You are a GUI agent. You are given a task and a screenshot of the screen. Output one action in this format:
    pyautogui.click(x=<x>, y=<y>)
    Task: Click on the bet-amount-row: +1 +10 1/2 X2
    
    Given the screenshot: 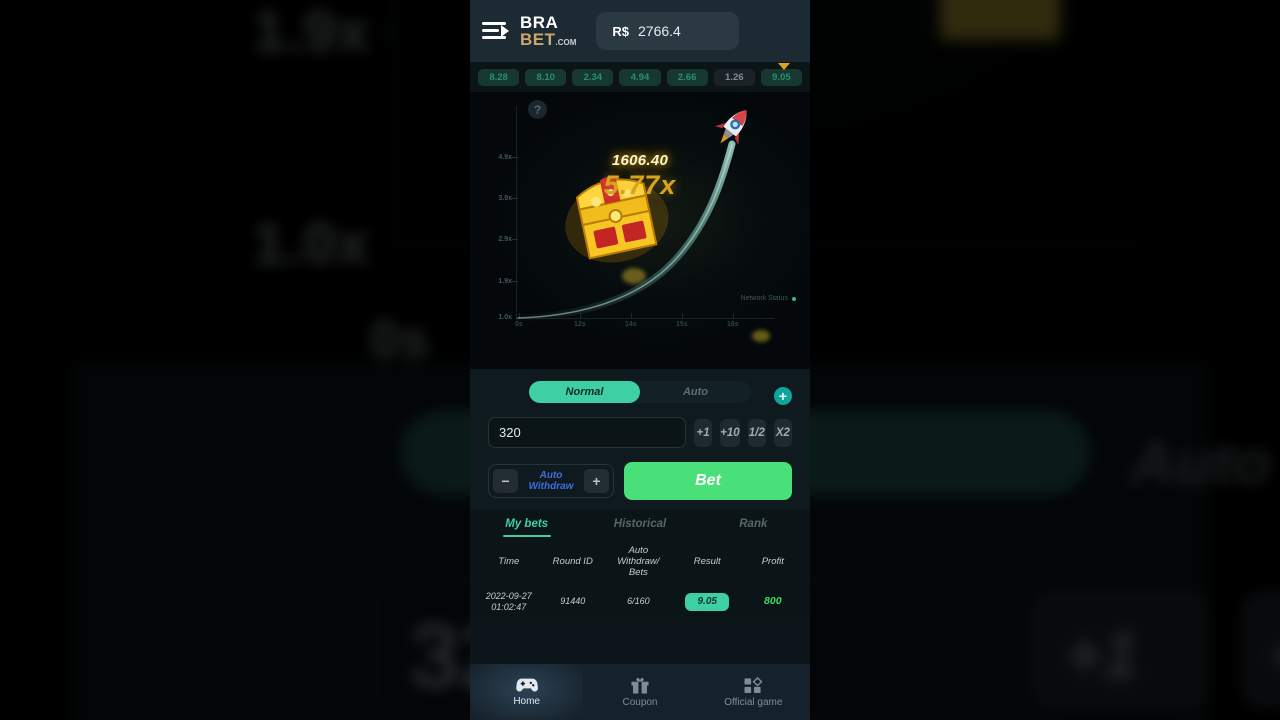 What is the action you would take?
    pyautogui.click(x=640, y=432)
    